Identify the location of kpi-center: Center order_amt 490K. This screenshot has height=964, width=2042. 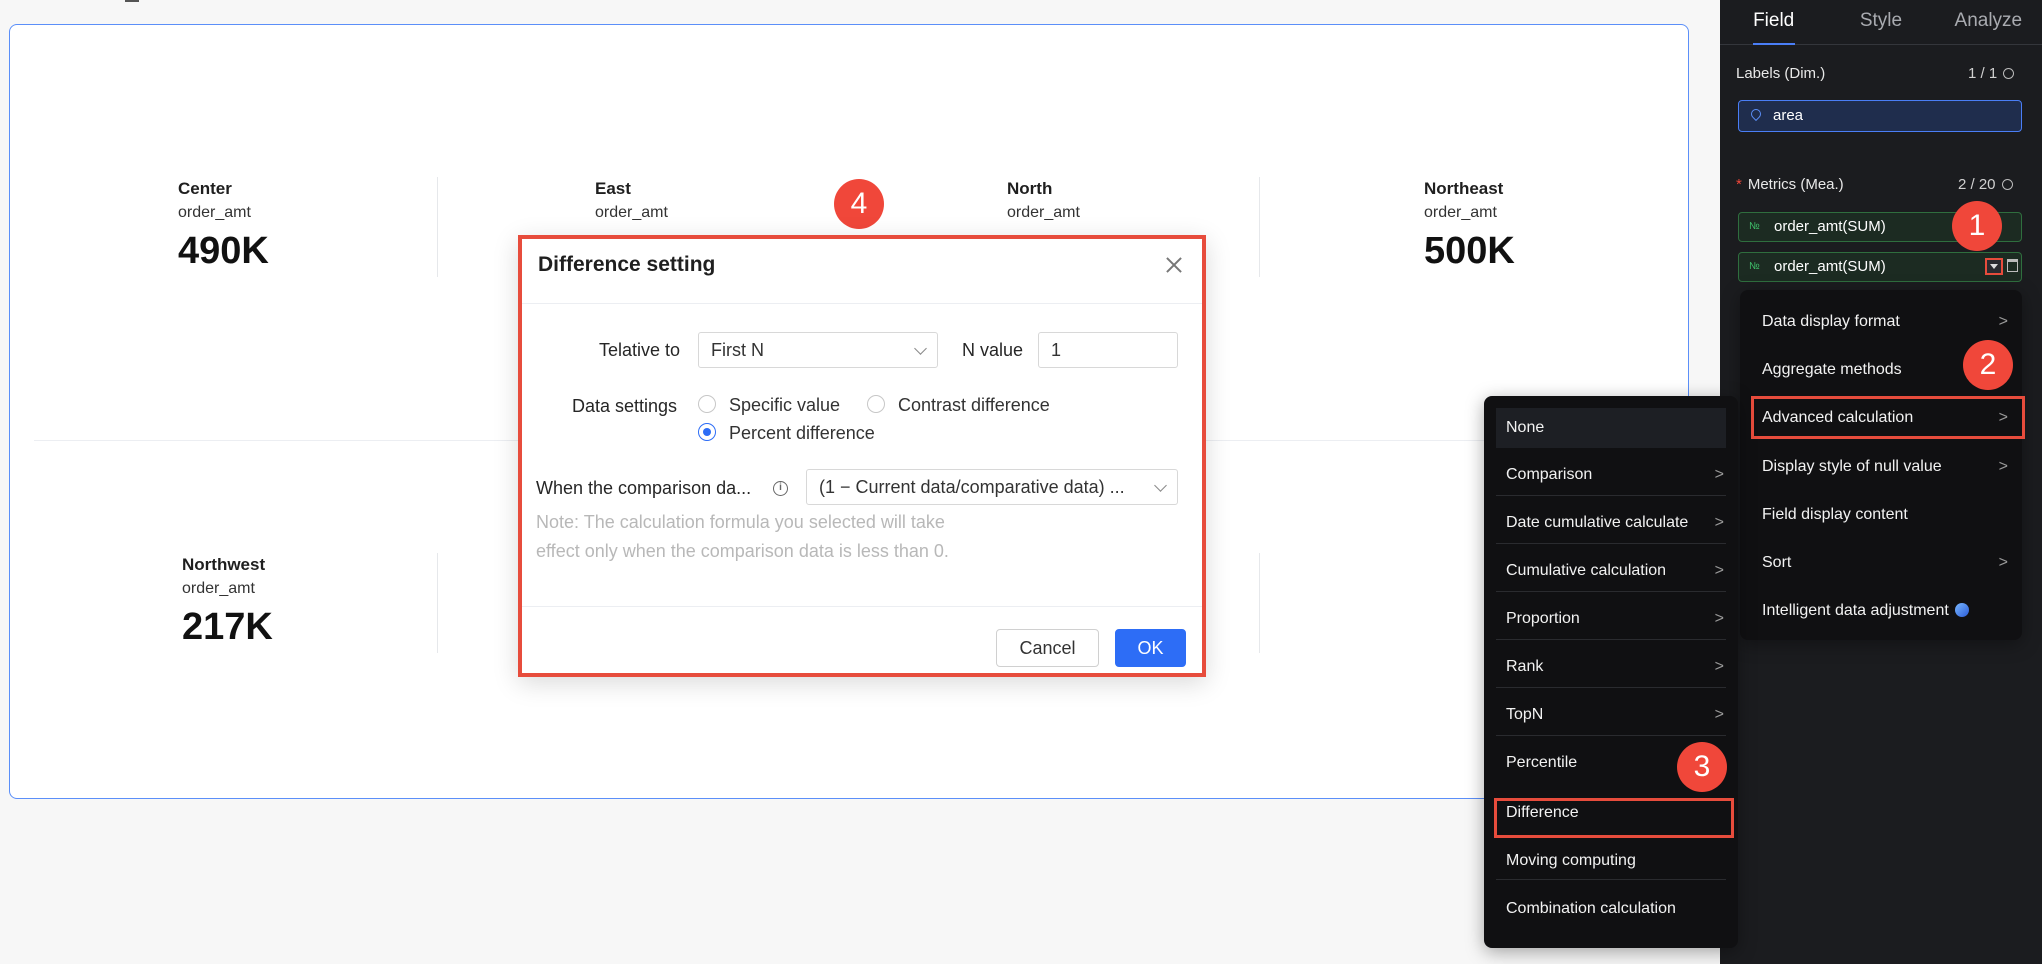
(223, 226).